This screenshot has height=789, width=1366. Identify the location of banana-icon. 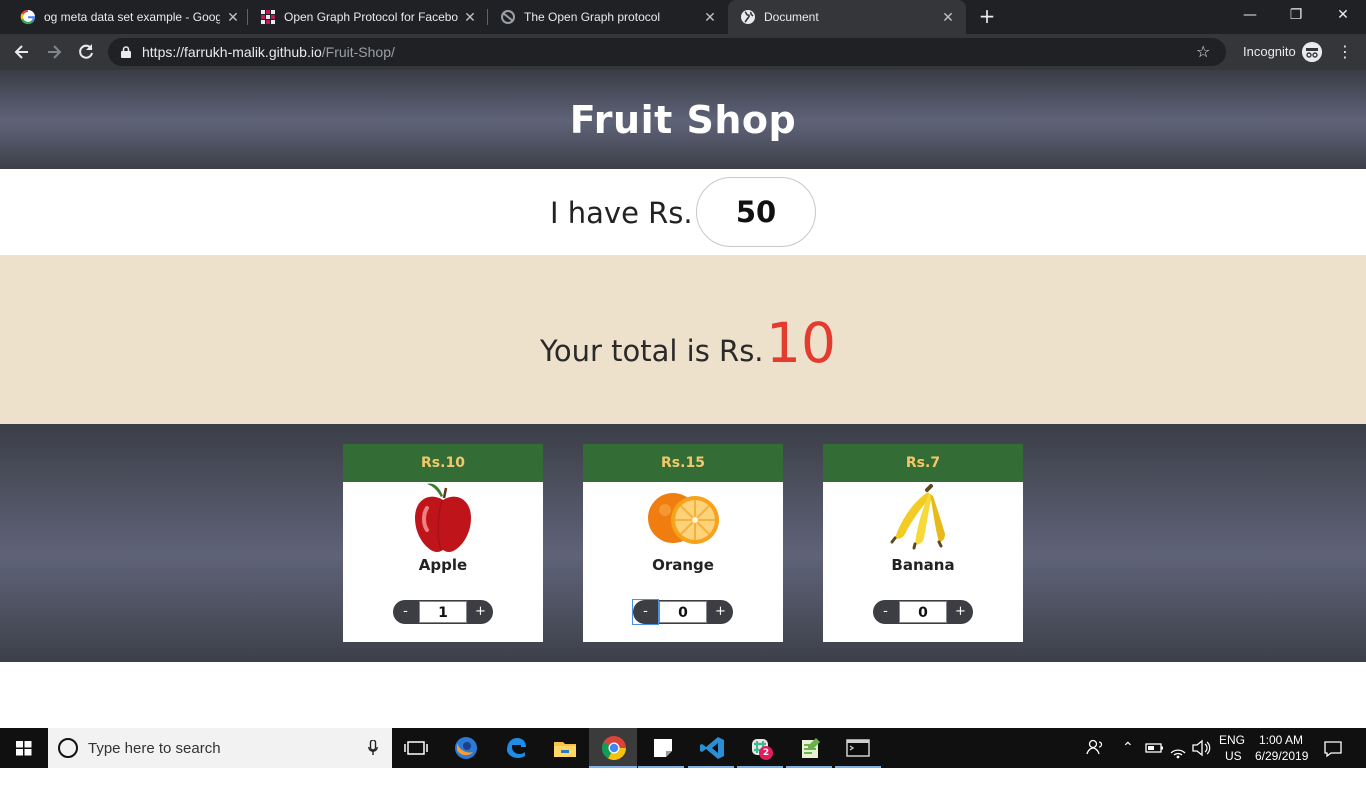
(917, 517).